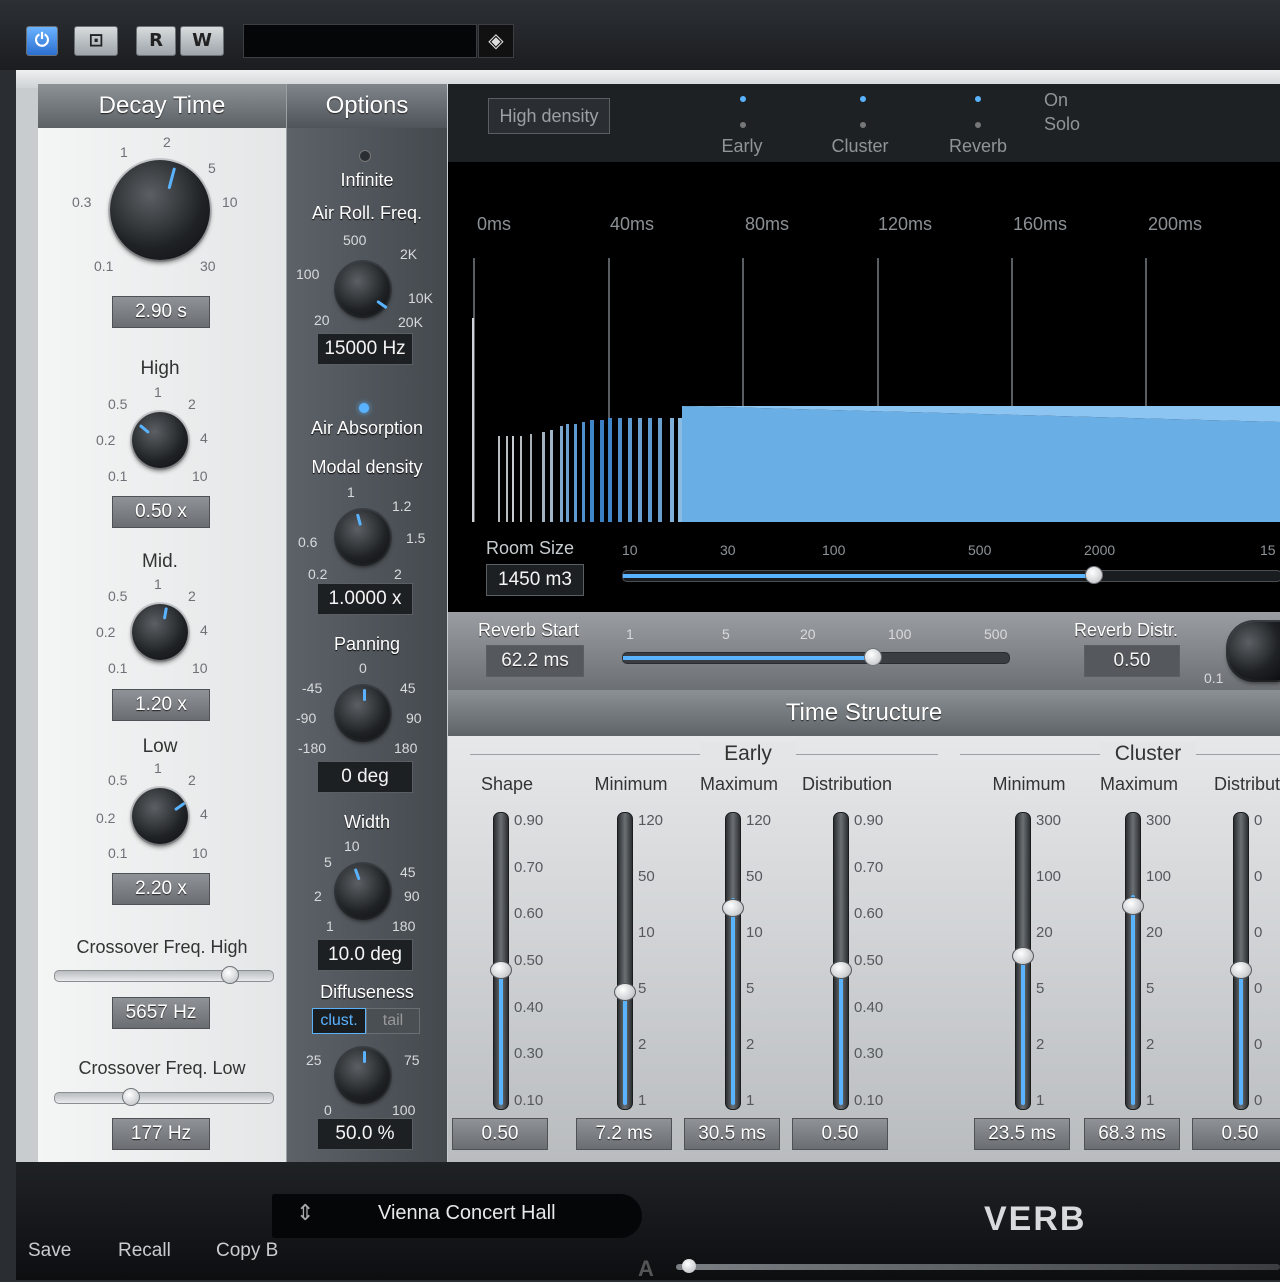 The width and height of the screenshot is (1280, 1282). I want to click on read-automation-button: R, so click(156, 41).